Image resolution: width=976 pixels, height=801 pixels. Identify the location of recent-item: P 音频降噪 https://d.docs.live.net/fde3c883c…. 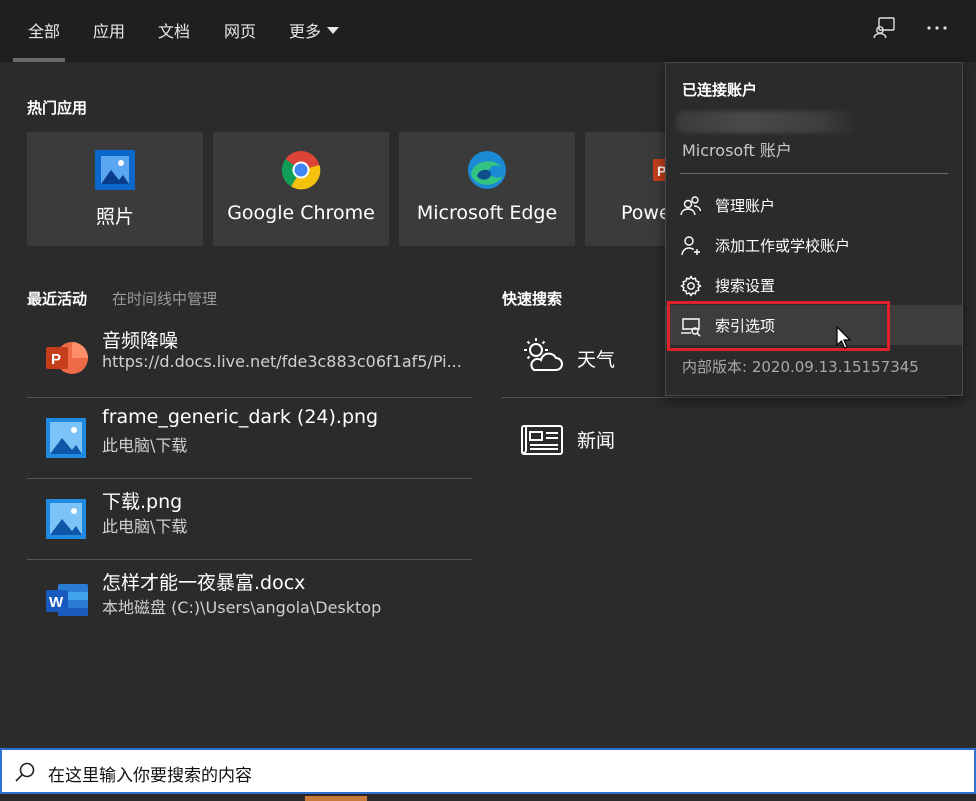
(249, 358).